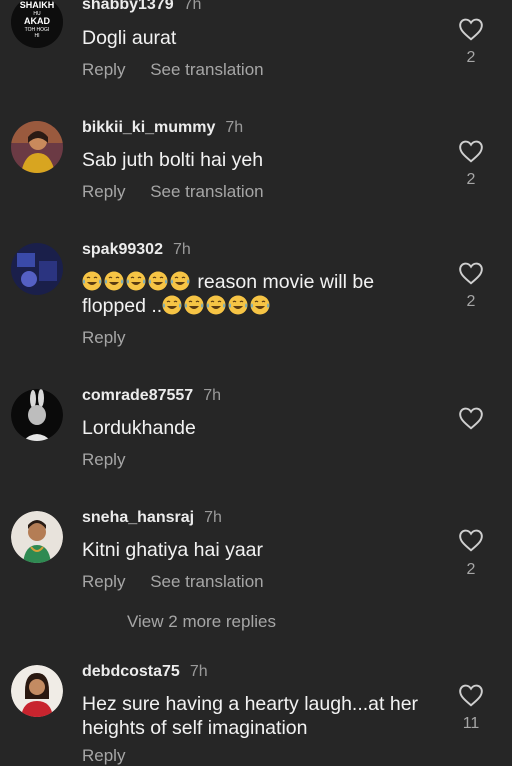  What do you see at coordinates (129, 38) in the screenshot?
I see `comment-text: Dogli aurat` at bounding box center [129, 38].